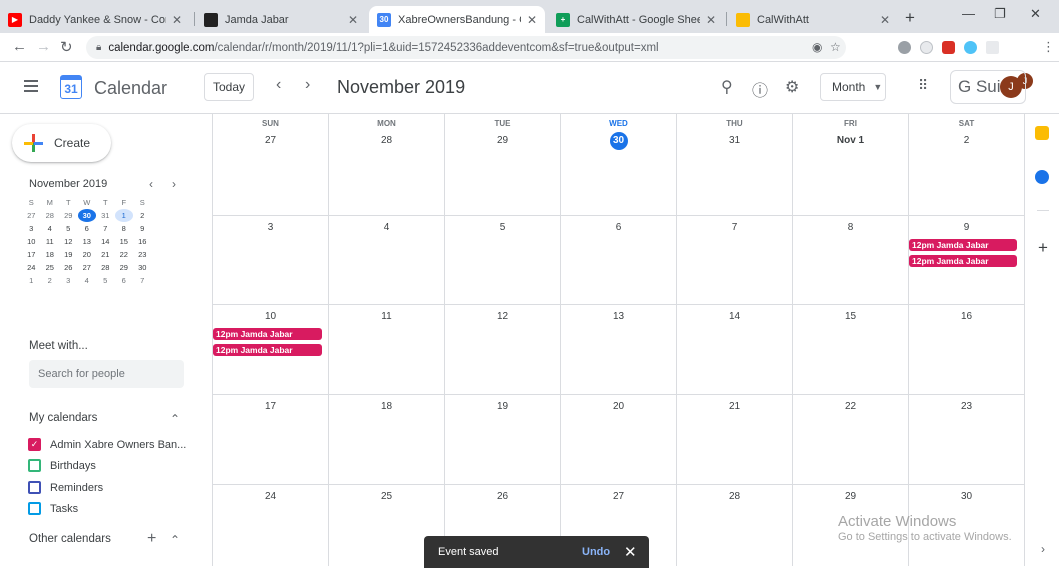 The width and height of the screenshot is (1059, 568). I want to click on day-cell: SUN 27, so click(271, 165).